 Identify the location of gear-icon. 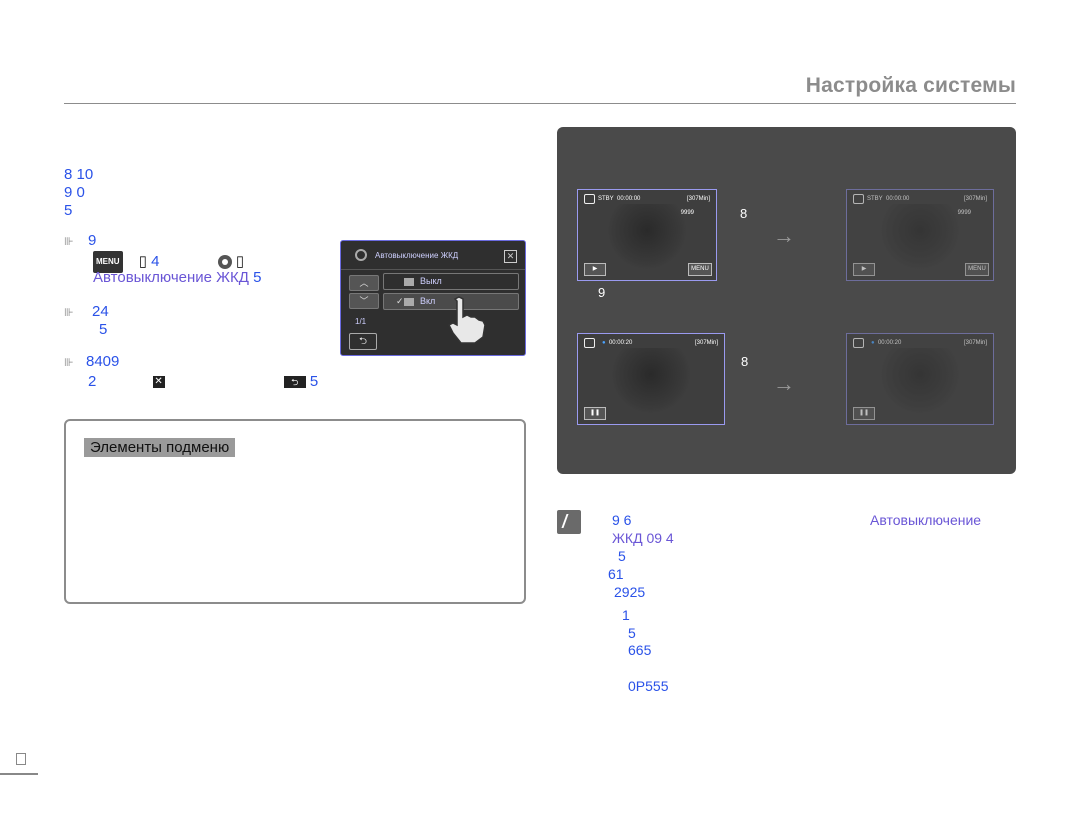
(361, 255).